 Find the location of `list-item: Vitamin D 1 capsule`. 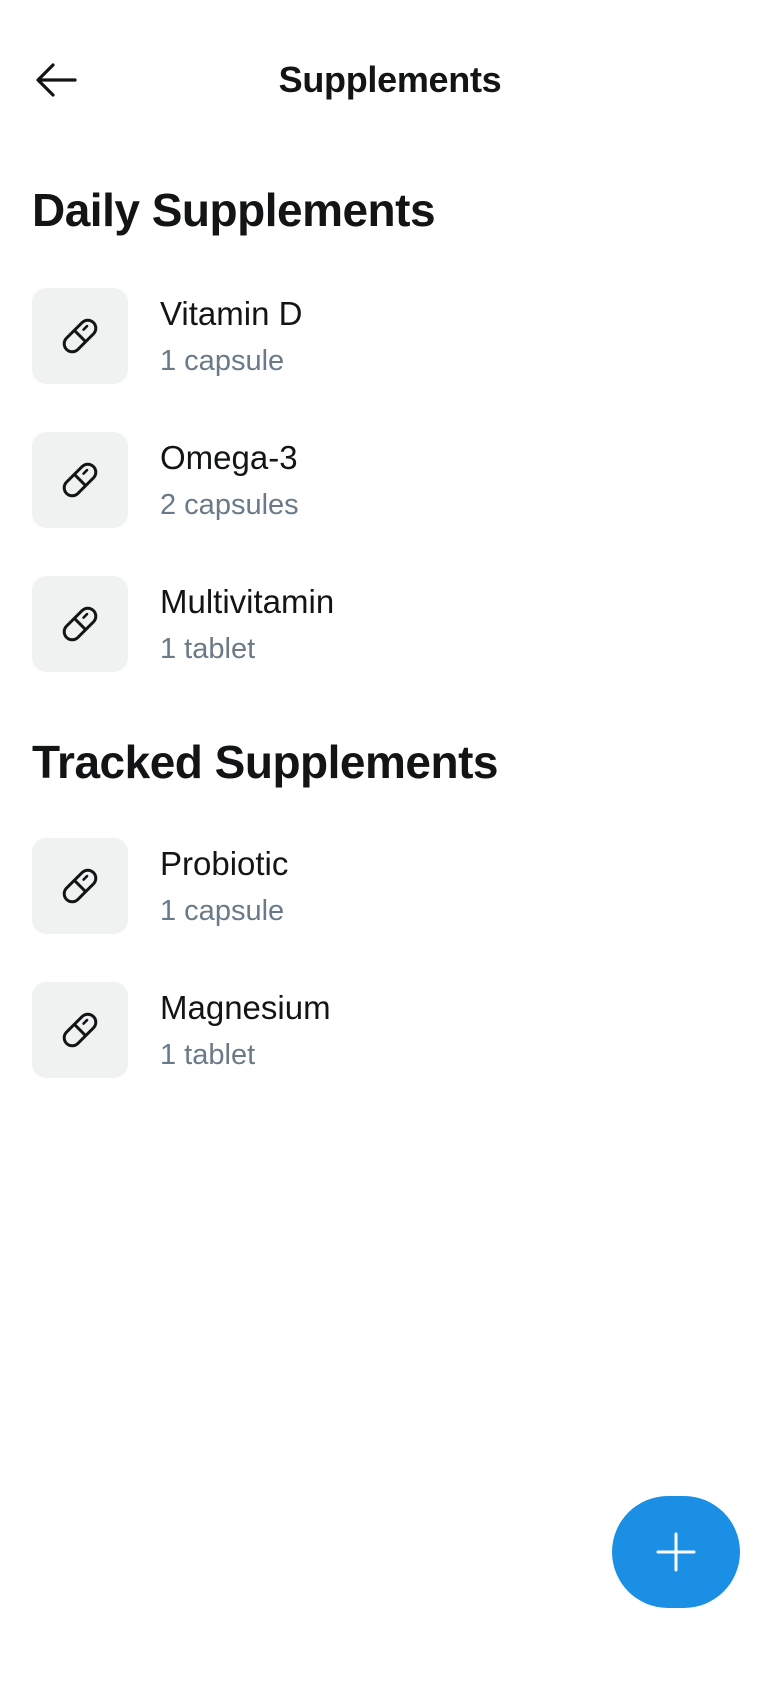

list-item: Vitamin D 1 capsule is located at coordinates (390, 336).